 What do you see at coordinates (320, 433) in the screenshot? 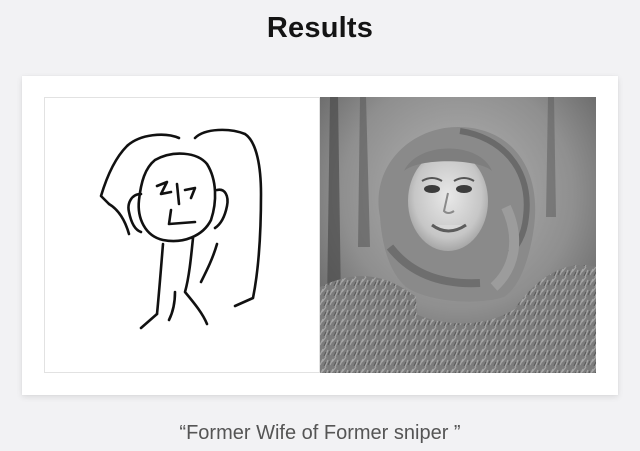
I see `result-caption: “Former Wife of Former sniper ”` at bounding box center [320, 433].